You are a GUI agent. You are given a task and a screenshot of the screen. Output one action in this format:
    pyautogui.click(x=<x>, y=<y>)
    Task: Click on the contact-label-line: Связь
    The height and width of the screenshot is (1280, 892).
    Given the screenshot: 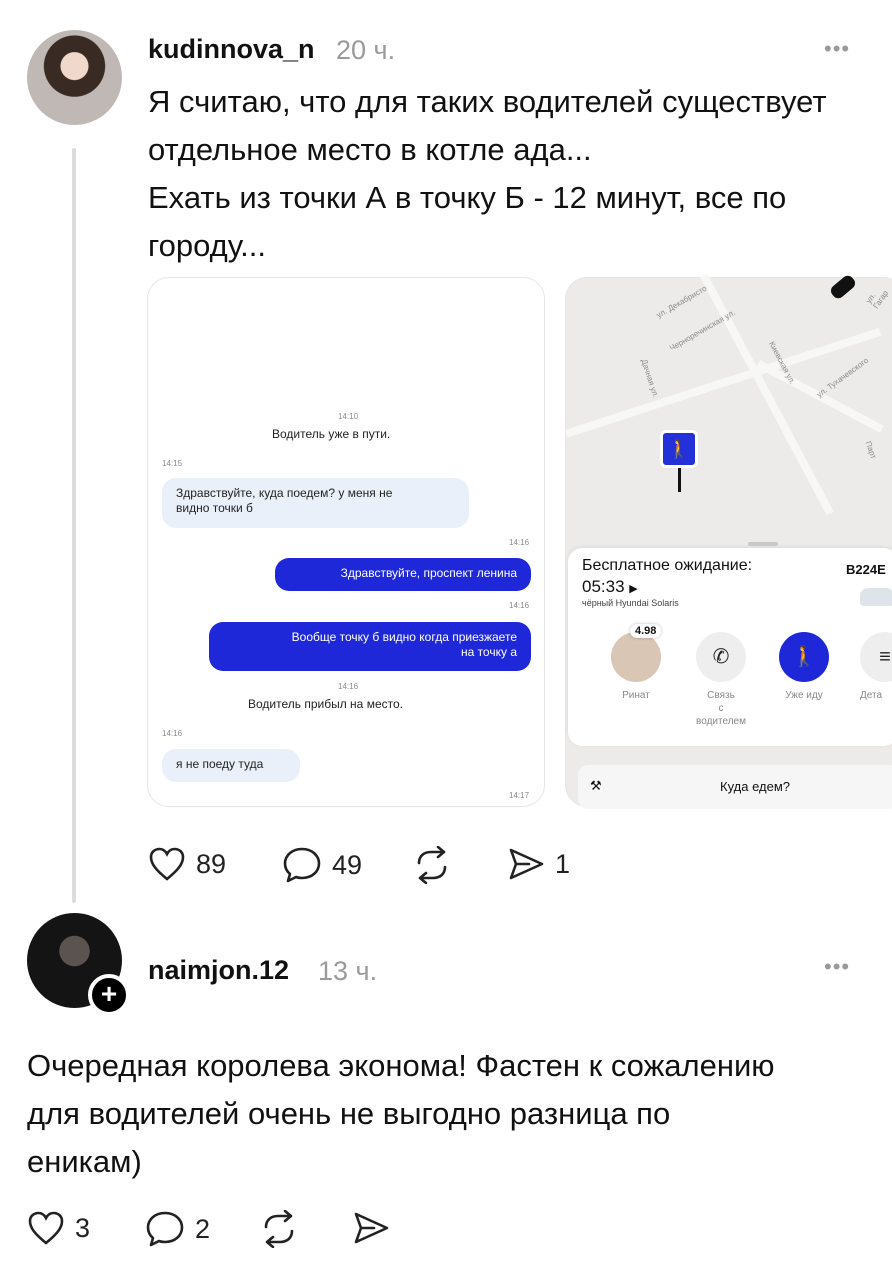 What is the action you would take?
    pyautogui.click(x=721, y=695)
    